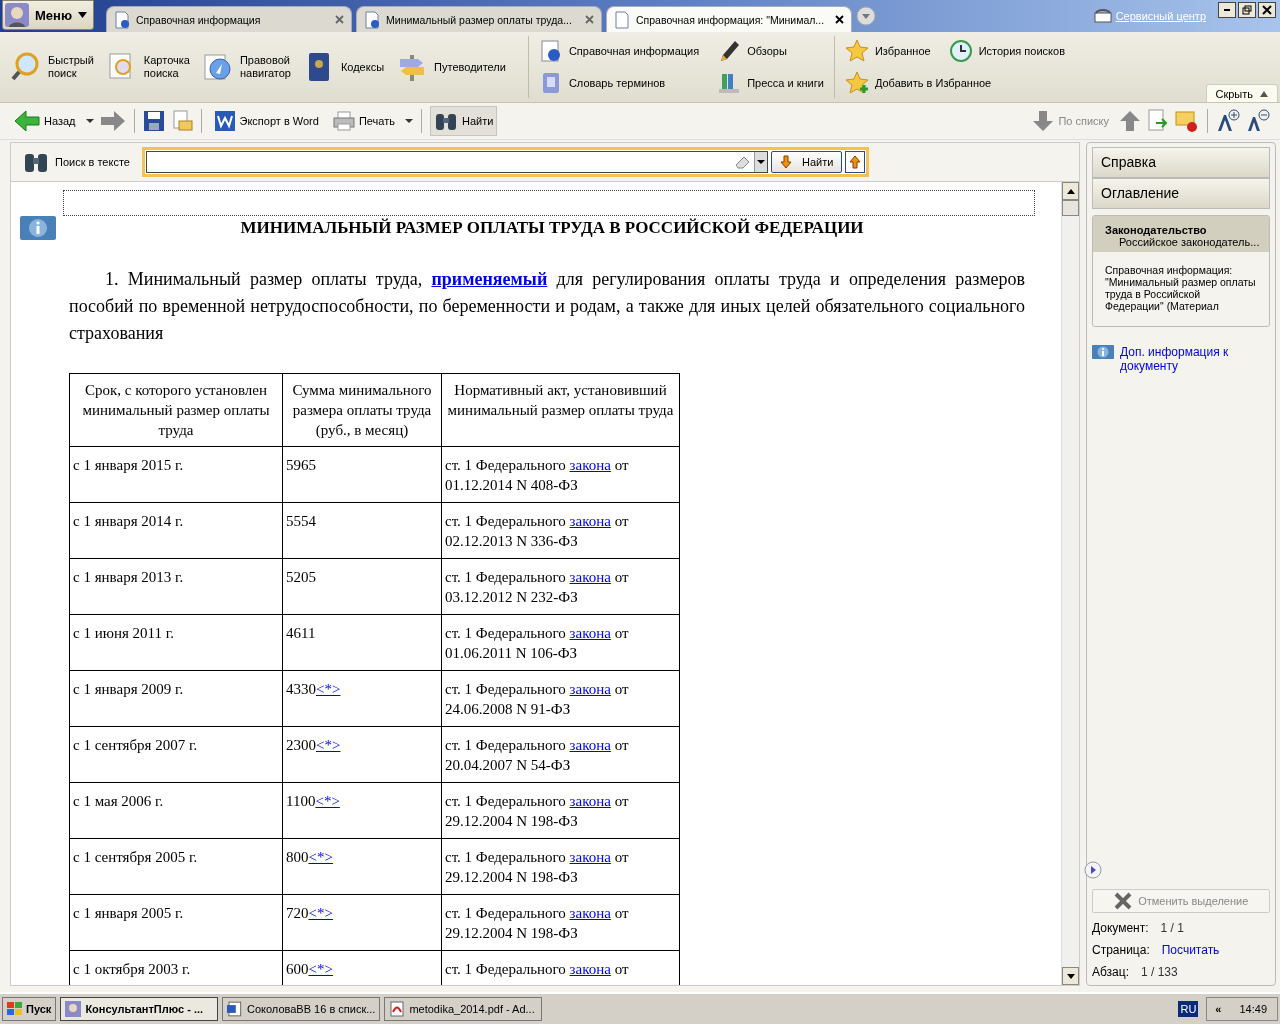 This screenshot has height=1024, width=1280. I want to click on stat-value: 1 / 133, so click(1159, 972).